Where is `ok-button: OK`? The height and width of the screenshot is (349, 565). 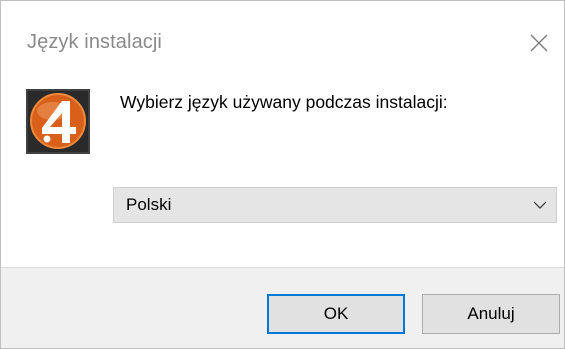 ok-button: OK is located at coordinates (336, 314).